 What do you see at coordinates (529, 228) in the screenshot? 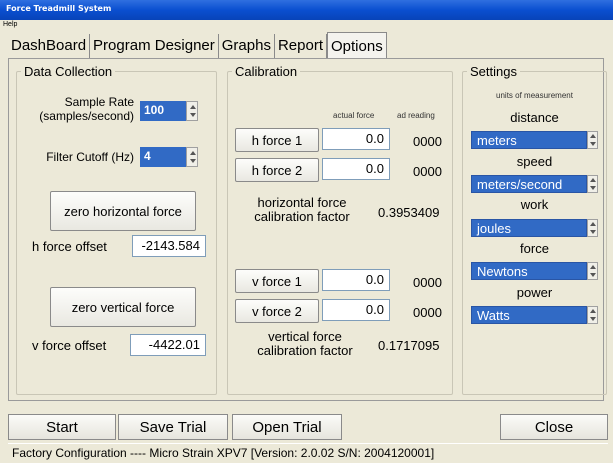
I see `work-value: joules` at bounding box center [529, 228].